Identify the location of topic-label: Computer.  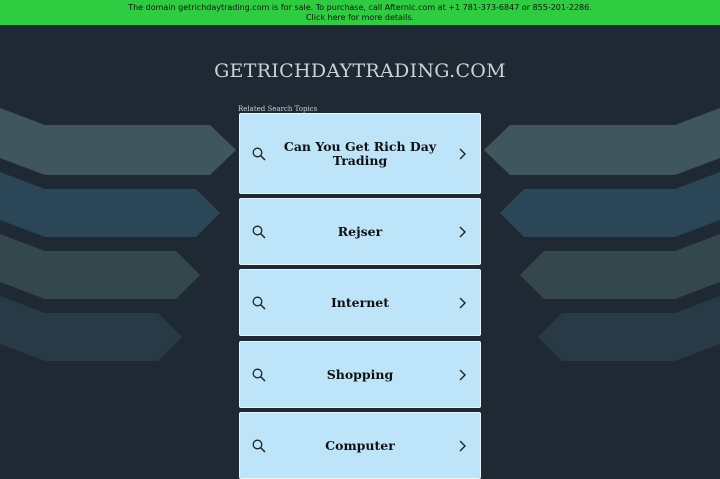
(360, 445).